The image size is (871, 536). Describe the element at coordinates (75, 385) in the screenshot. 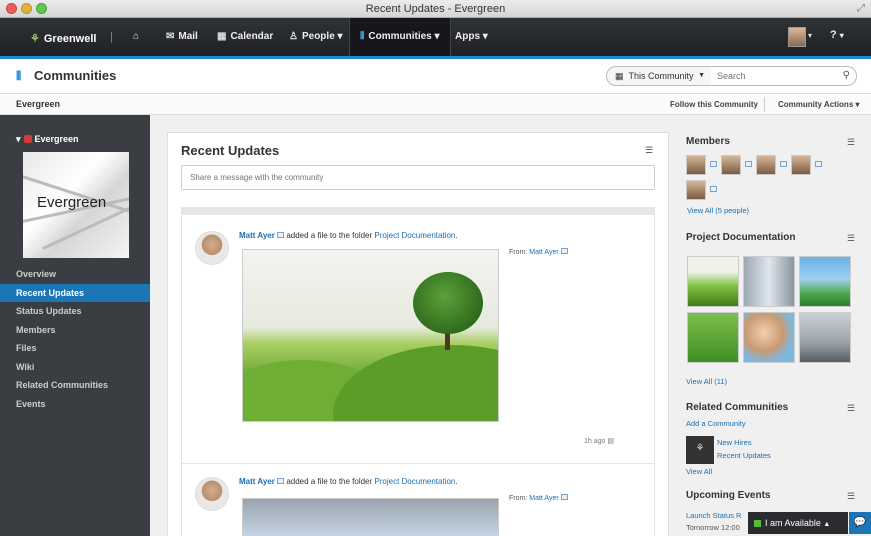

I see `sidebar-item-related-communities: Related Communities` at that location.